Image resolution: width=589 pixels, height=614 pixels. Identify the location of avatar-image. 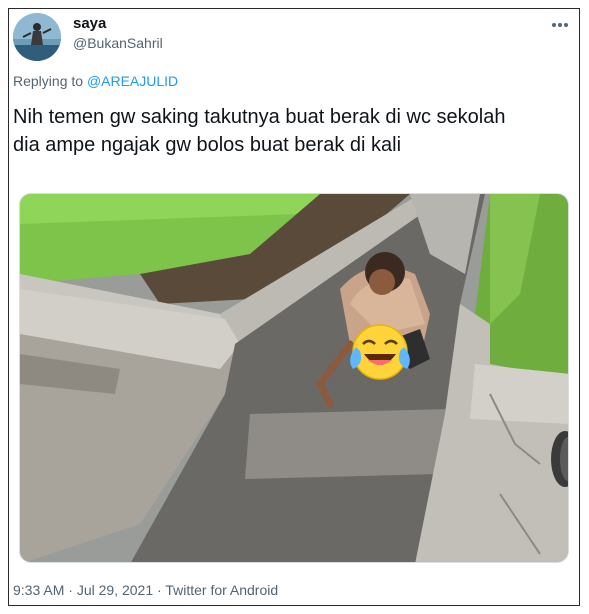
(37, 37).